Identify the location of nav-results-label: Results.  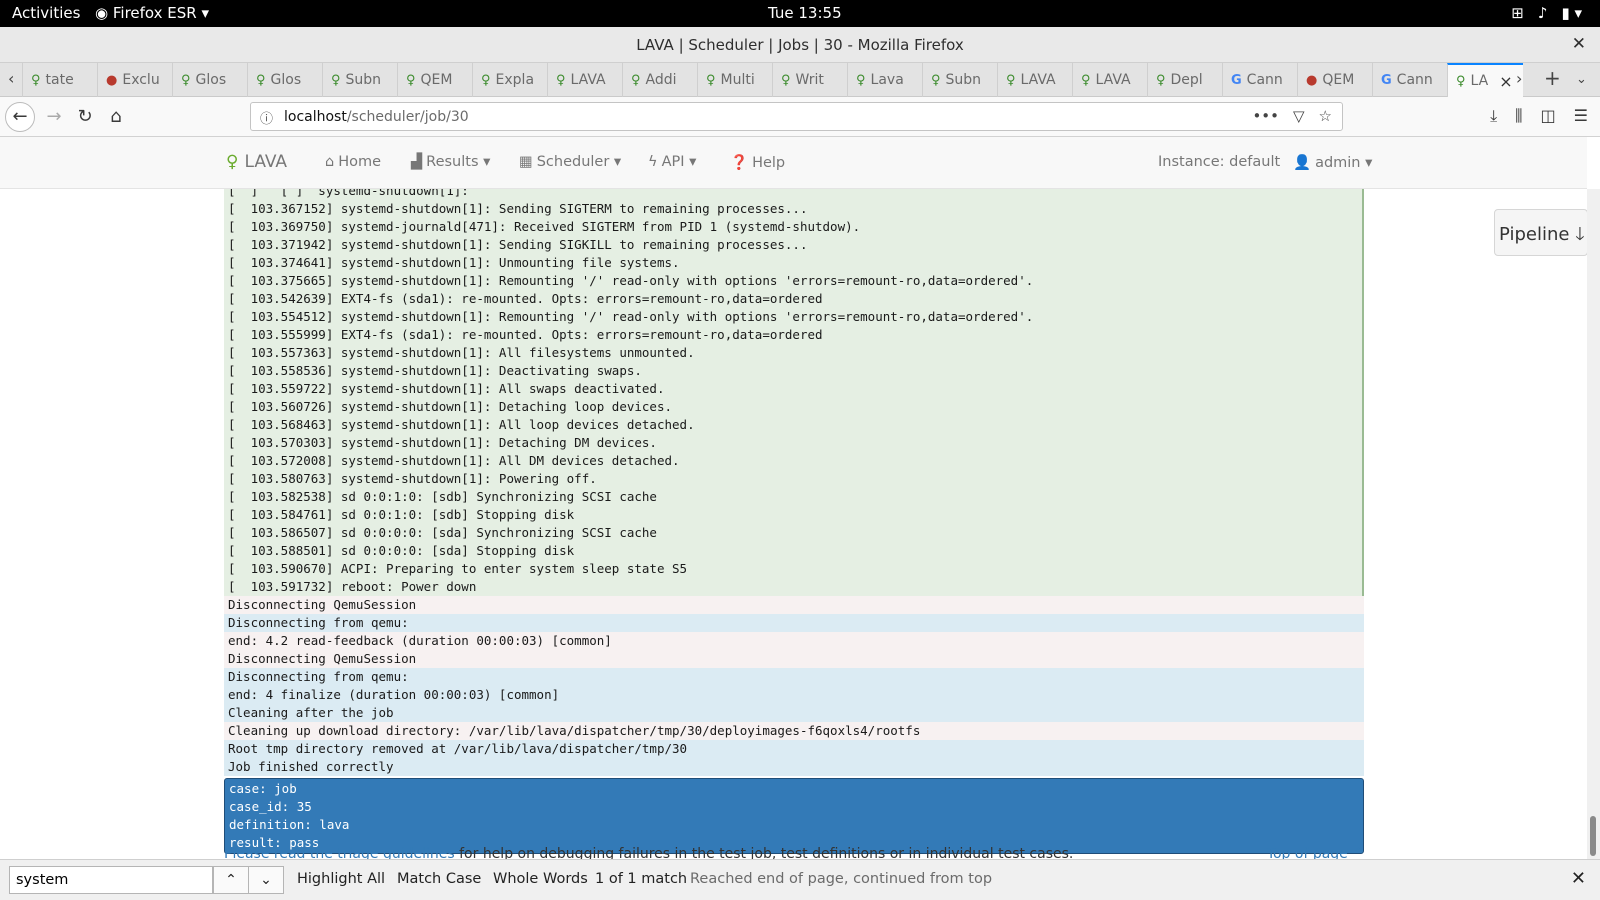
(452, 162).